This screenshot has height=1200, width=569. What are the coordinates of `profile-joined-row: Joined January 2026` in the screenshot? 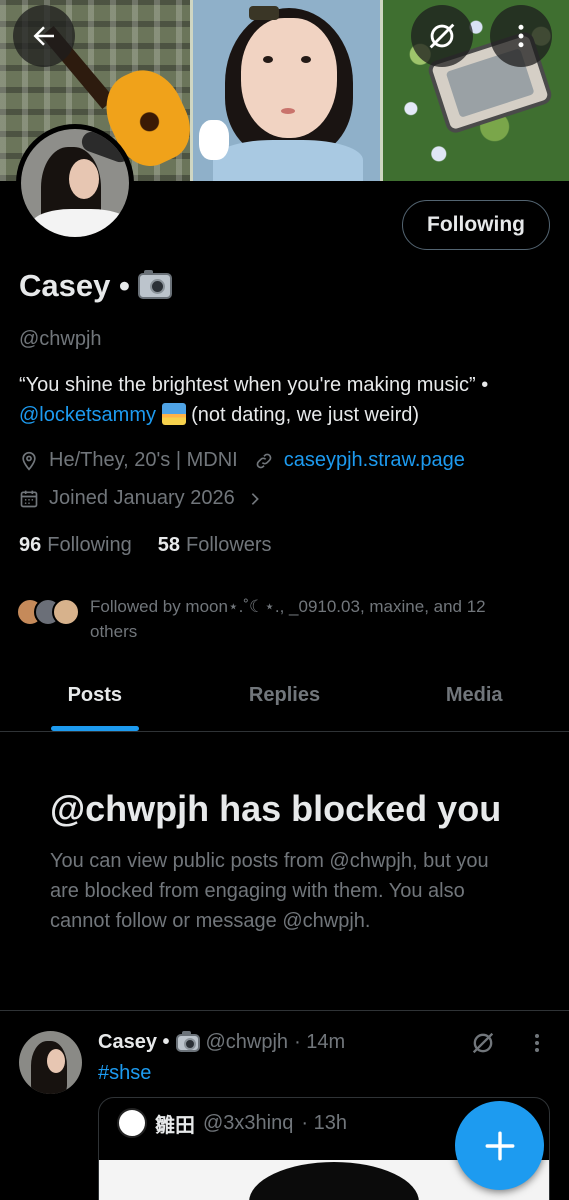 It's located at (141, 498).